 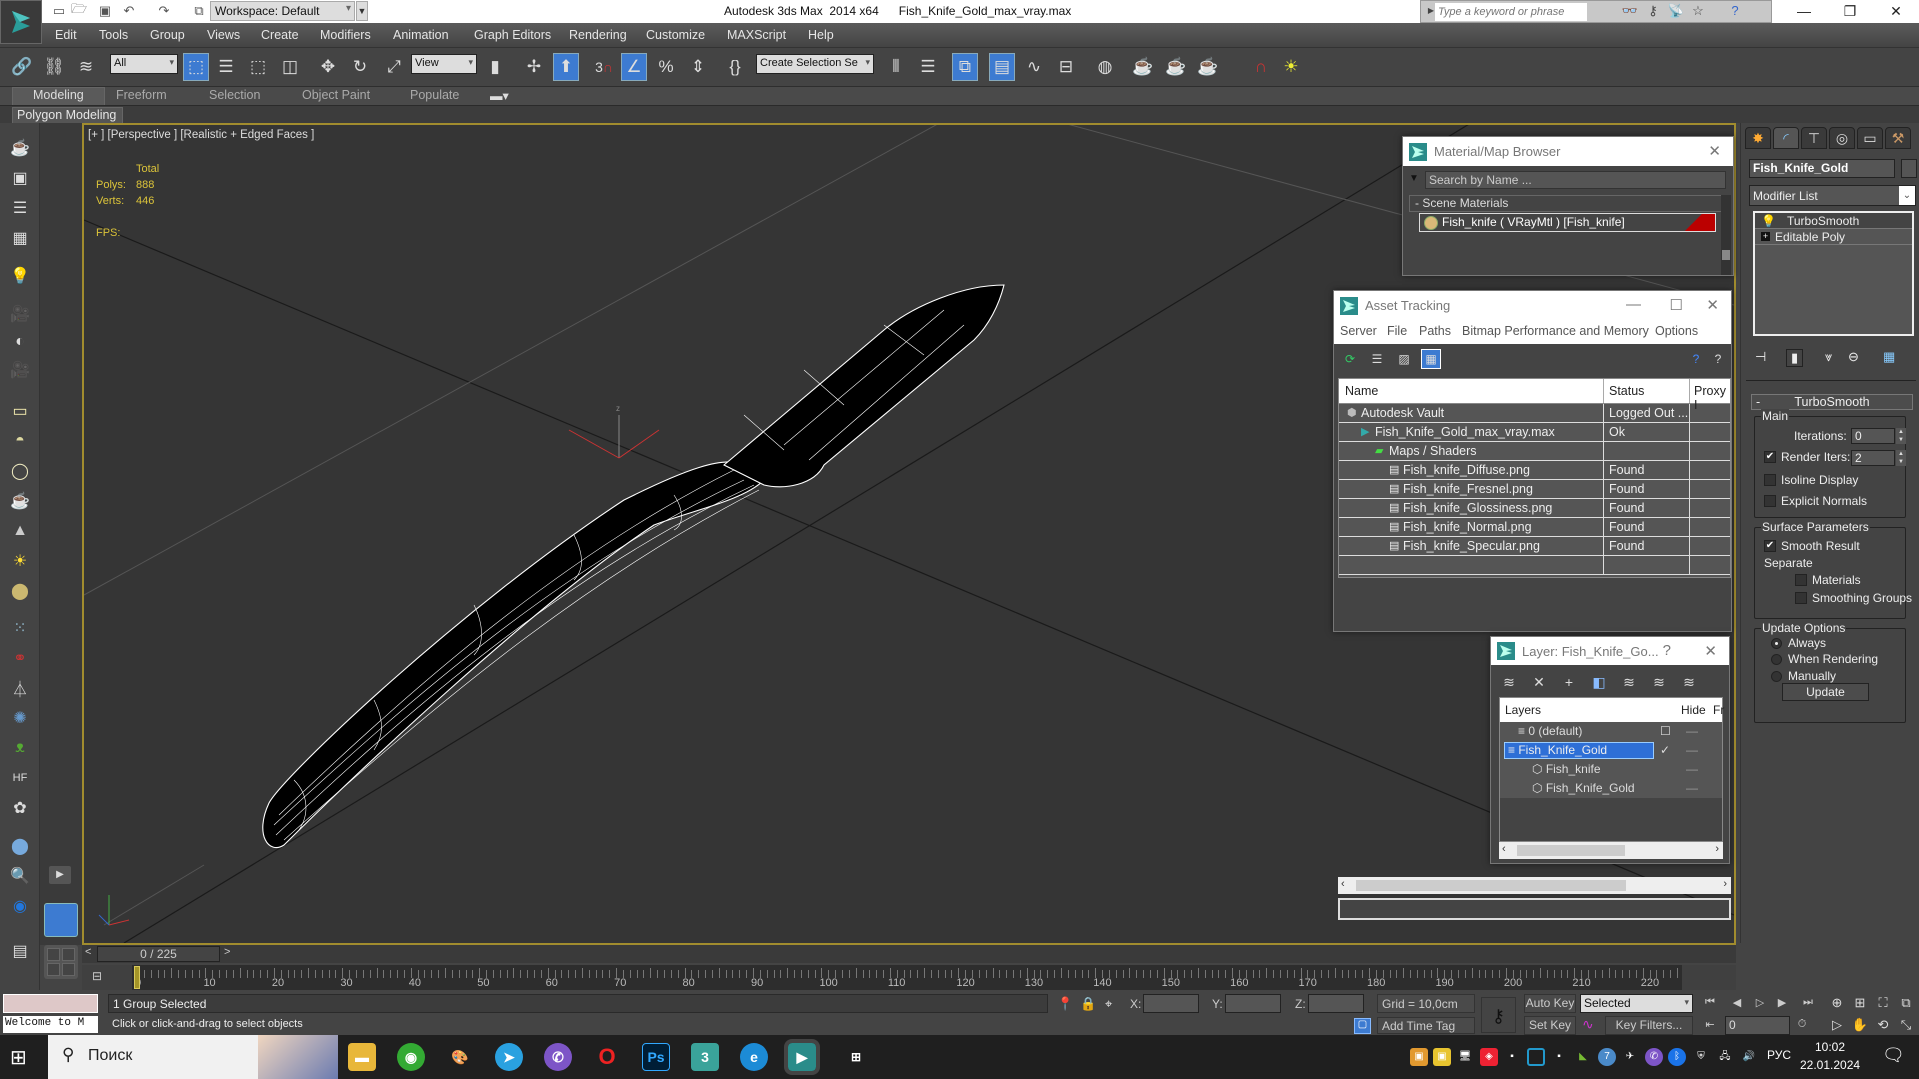 I want to click on tray-red-icon: ◈, so click(x=1489, y=1057).